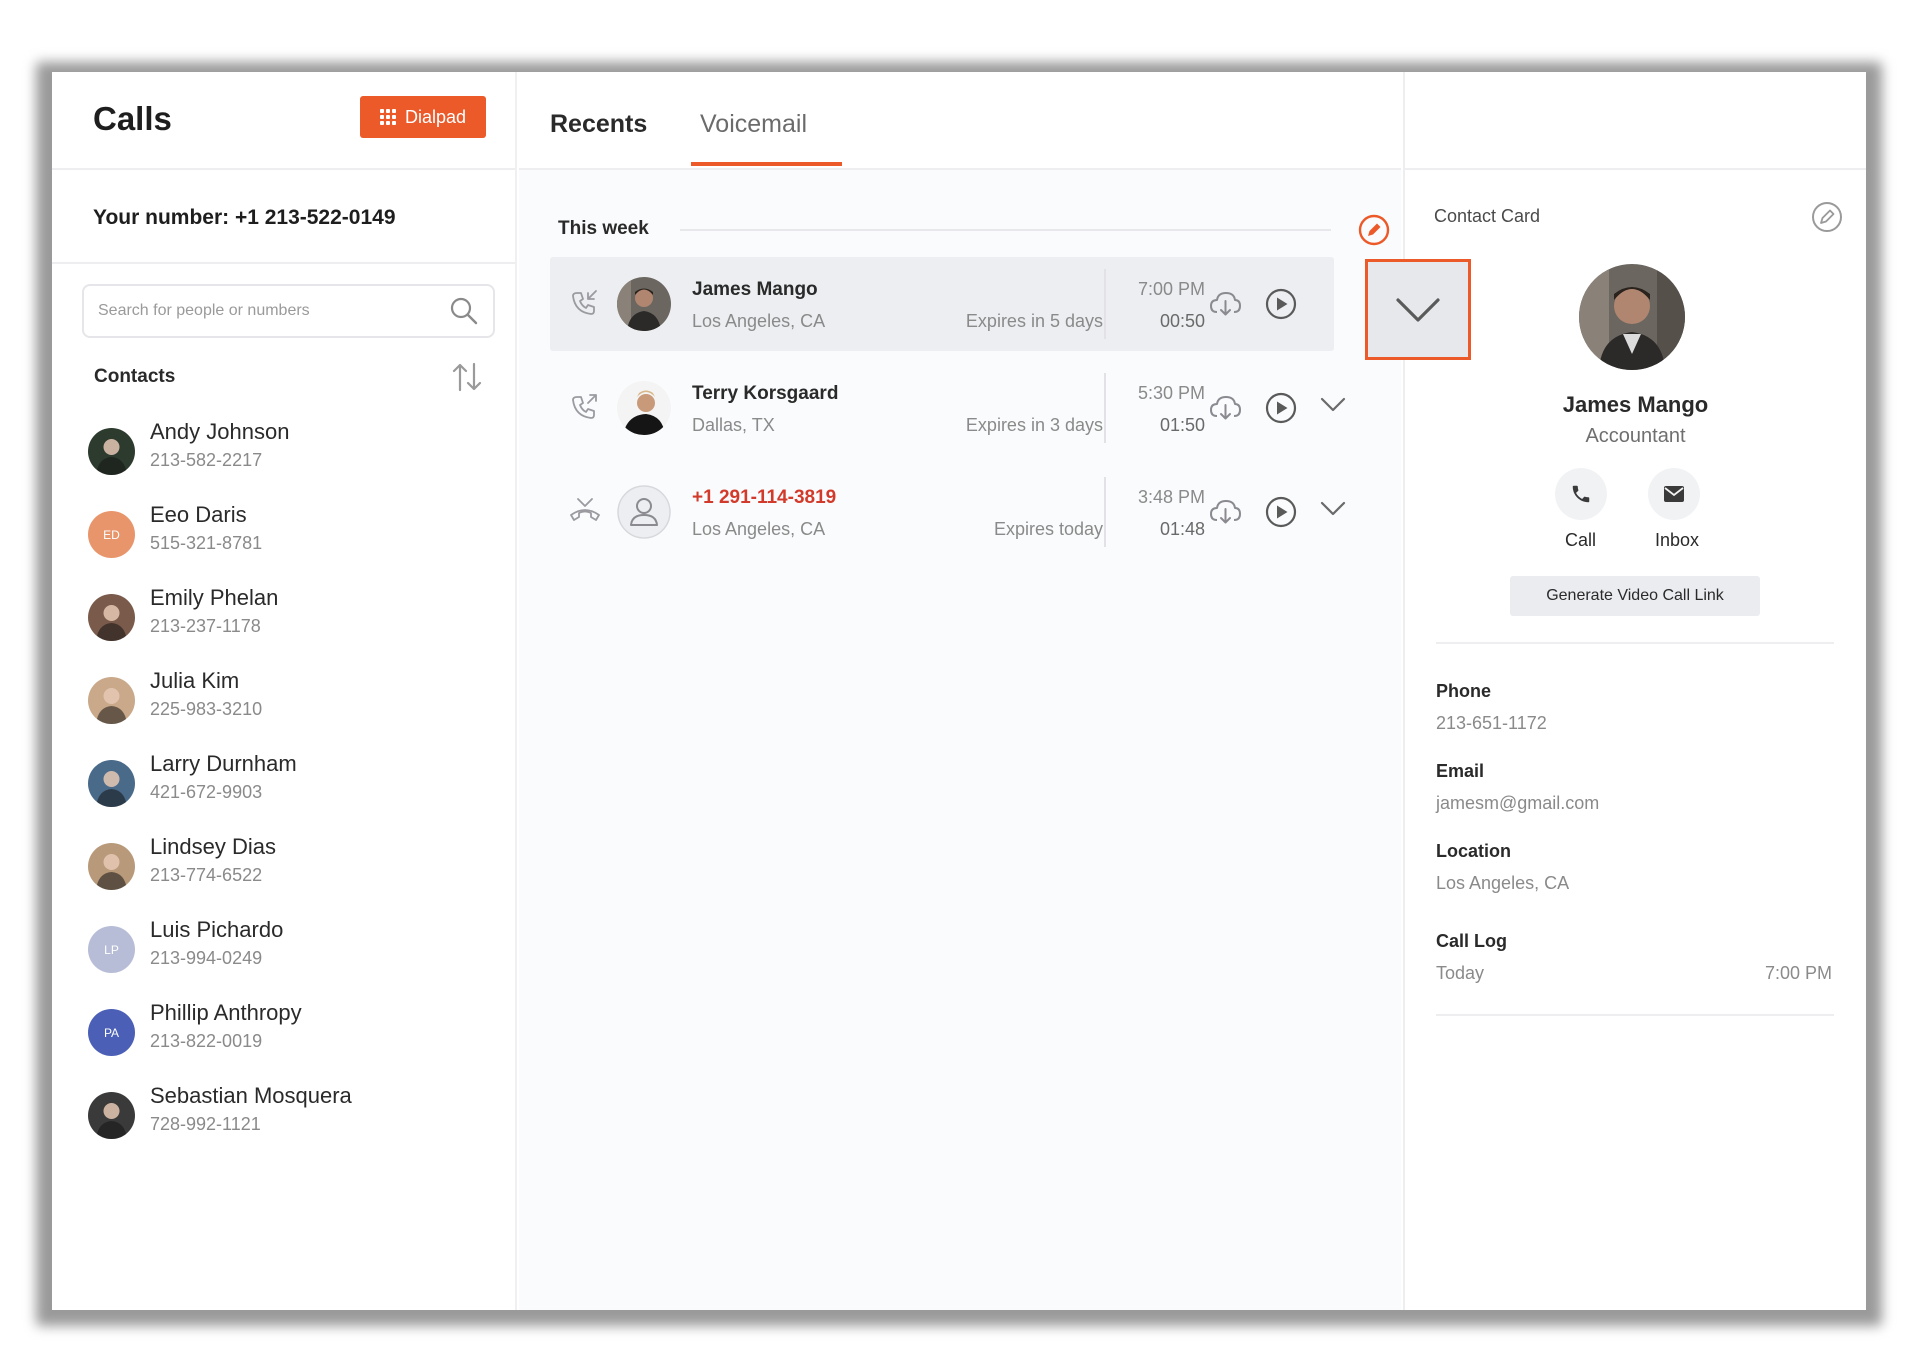 This screenshot has height=1372, width=1918. Describe the element at coordinates (213, 861) in the screenshot. I see `contact-text: Lindsey Dias 213-774-6522` at that location.